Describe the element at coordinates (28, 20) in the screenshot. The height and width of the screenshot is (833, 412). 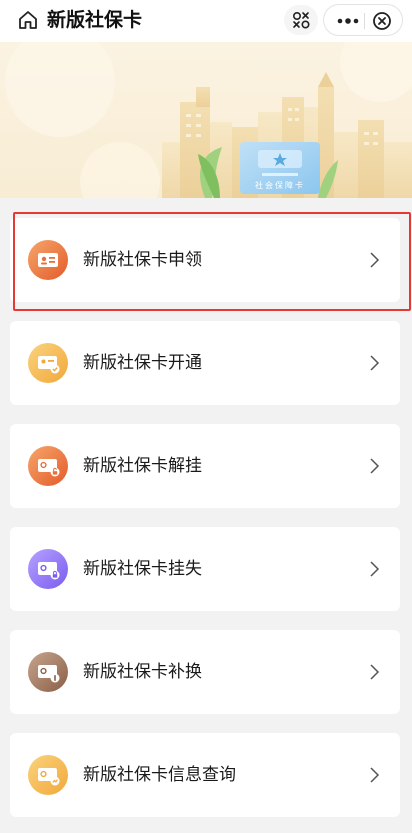
I see `home-icon` at that location.